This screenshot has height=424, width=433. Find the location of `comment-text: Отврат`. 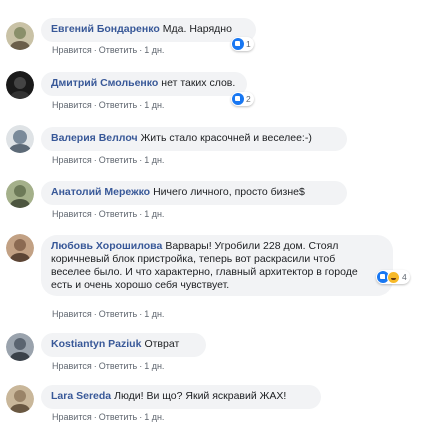

comment-text: Отврат is located at coordinates (162, 344).